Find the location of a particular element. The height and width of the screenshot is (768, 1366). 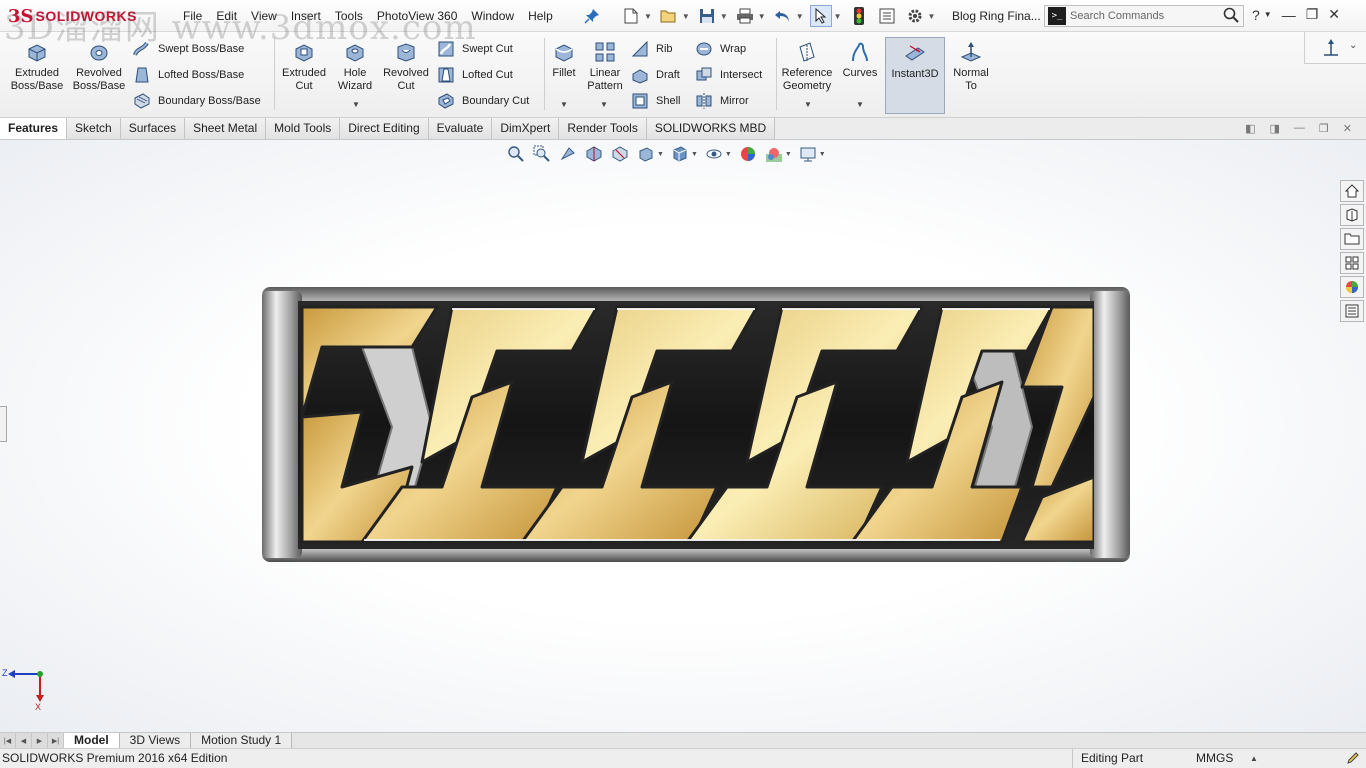

undo-icon is located at coordinates (783, 16).